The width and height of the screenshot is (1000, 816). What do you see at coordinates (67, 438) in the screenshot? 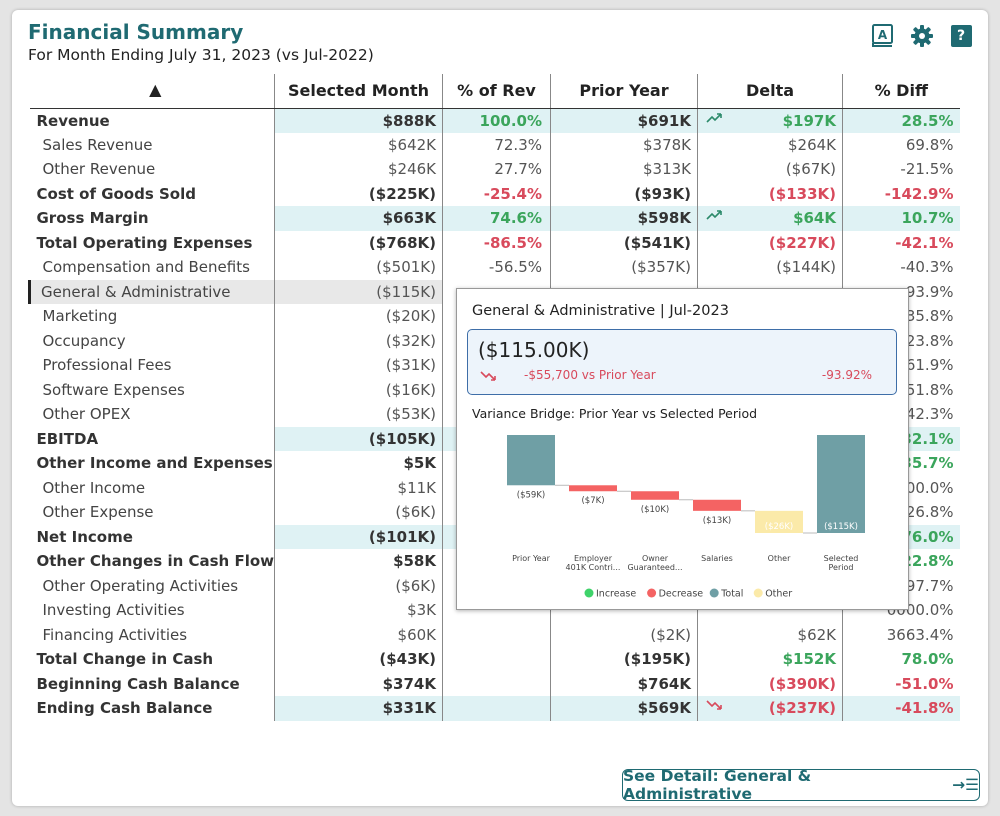
I see `row-label: EBITDA` at bounding box center [67, 438].